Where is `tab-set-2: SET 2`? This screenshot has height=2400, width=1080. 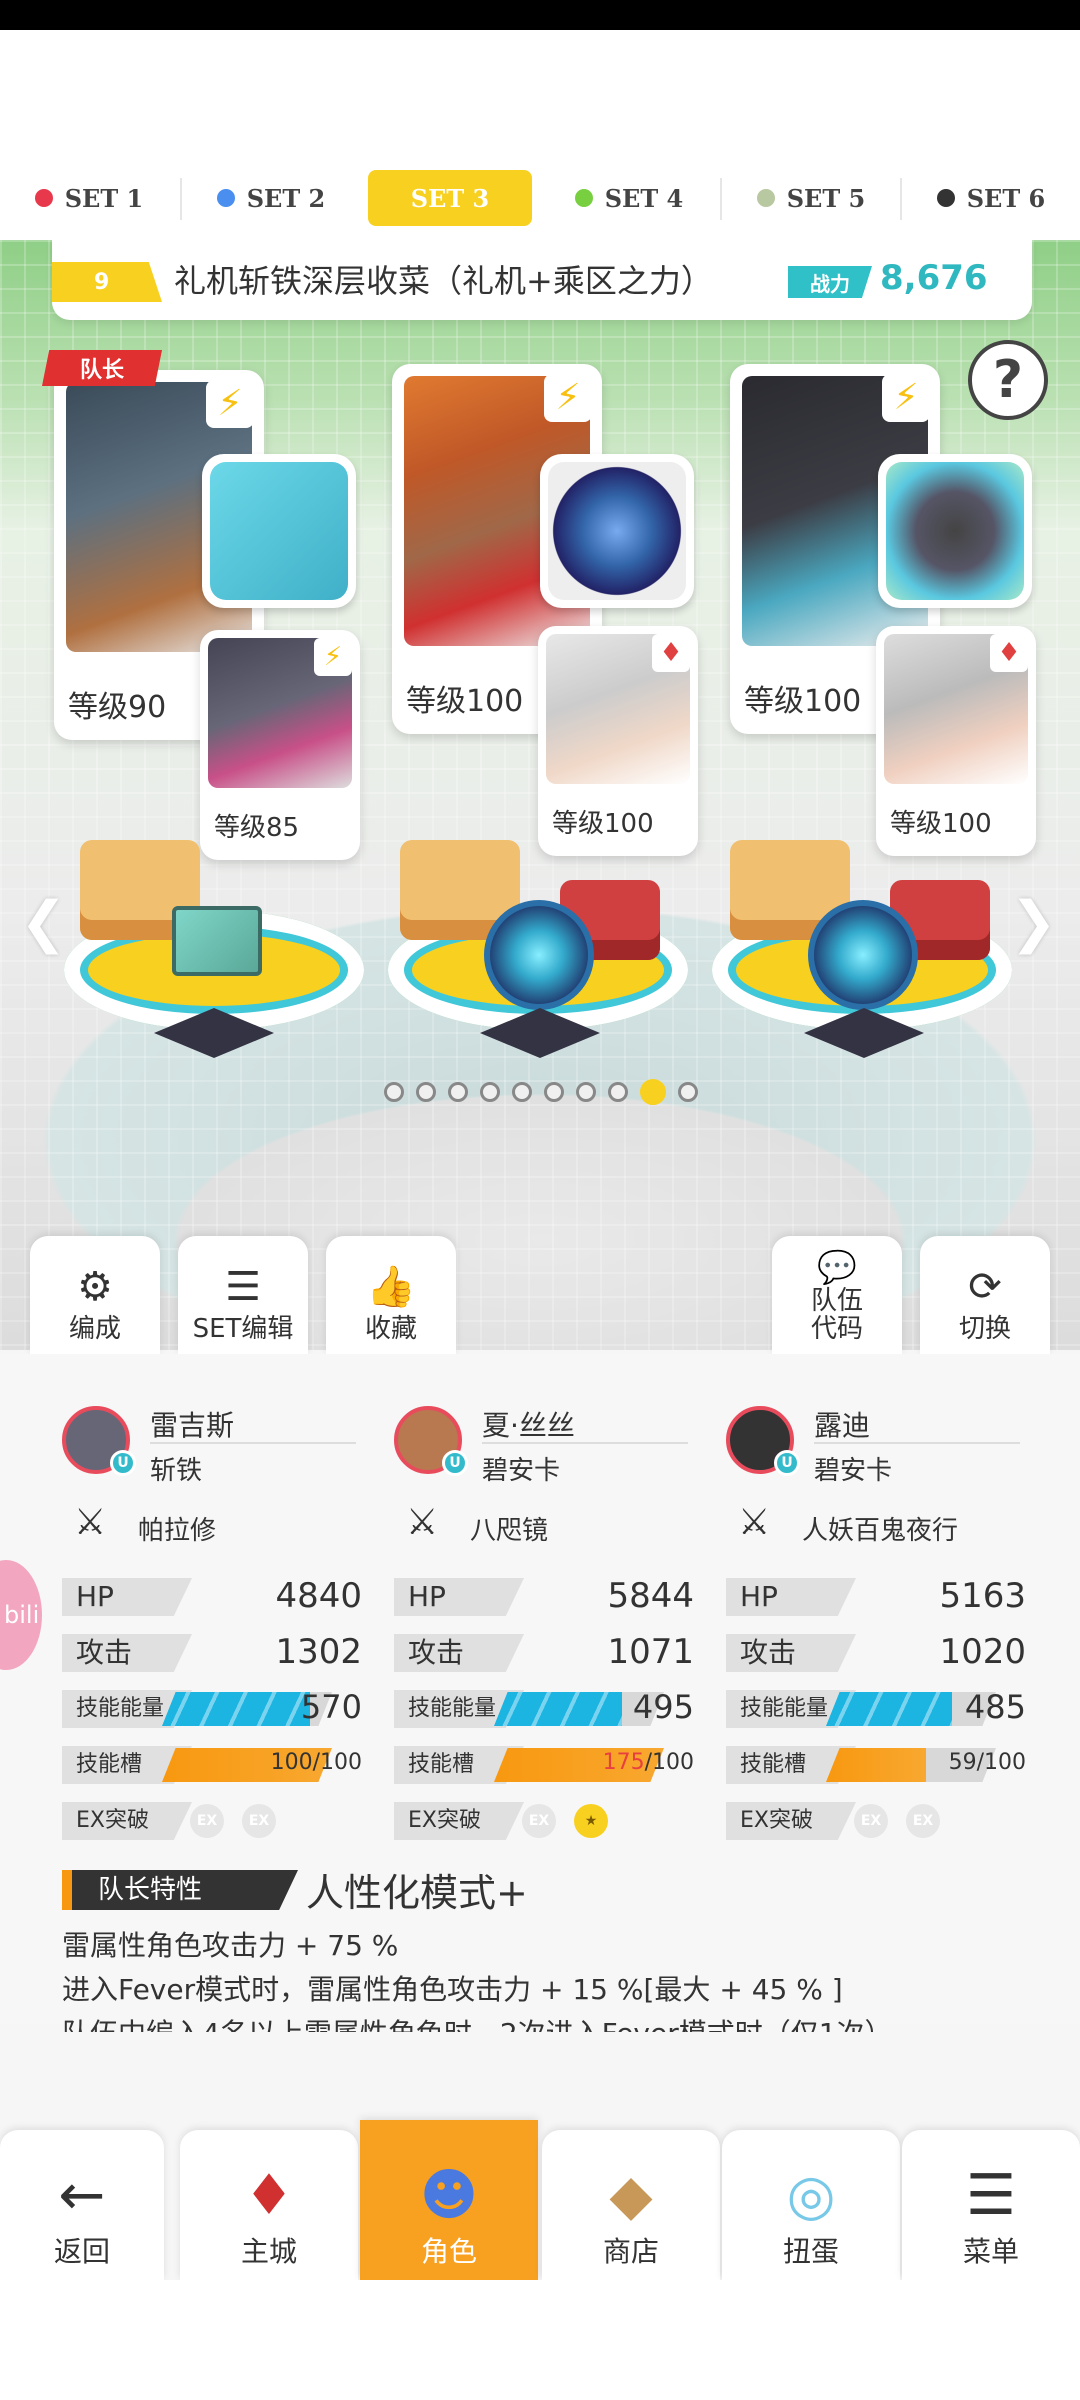
tab-set-2: SET 2 is located at coordinates (271, 198).